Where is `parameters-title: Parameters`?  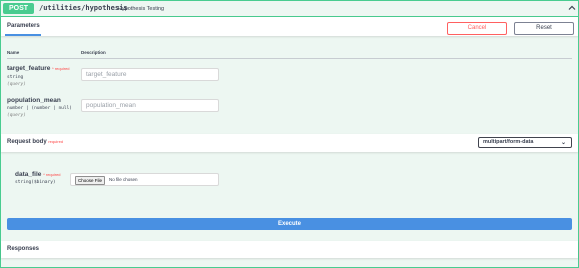 parameters-title: Parameters is located at coordinates (23, 26).